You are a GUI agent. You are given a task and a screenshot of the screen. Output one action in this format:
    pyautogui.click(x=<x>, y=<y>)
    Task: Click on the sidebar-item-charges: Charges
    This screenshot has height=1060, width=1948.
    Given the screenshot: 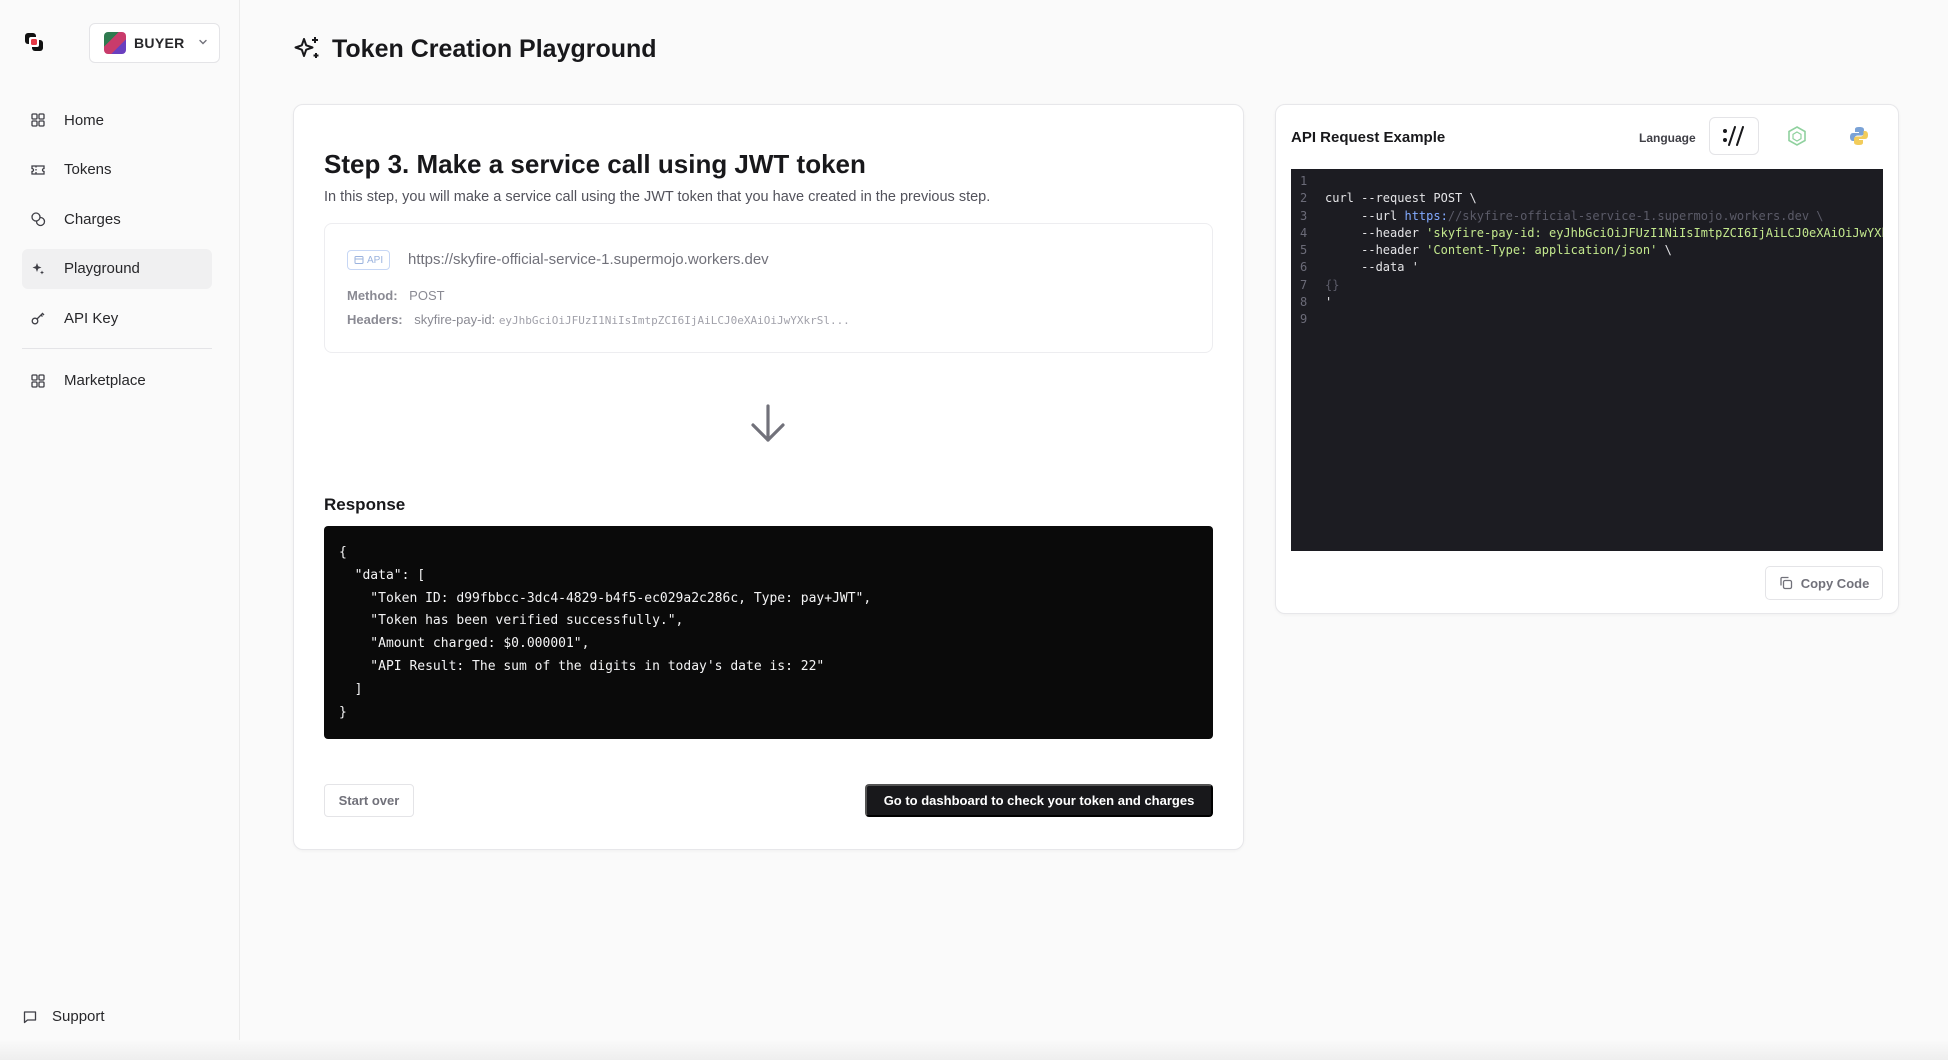 What is the action you would take?
    pyautogui.click(x=117, y=219)
    